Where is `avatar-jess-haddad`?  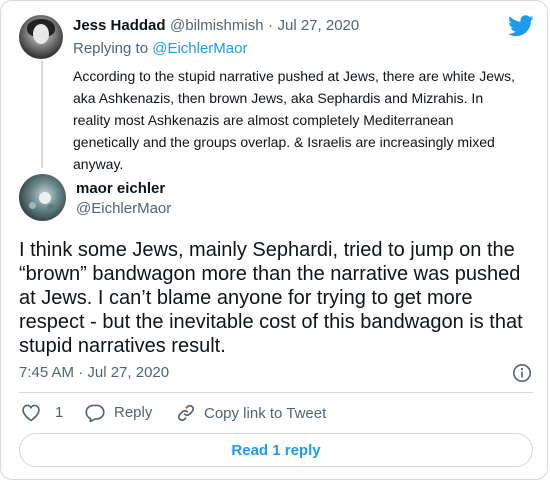 avatar-jess-haddad is located at coordinates (41, 37).